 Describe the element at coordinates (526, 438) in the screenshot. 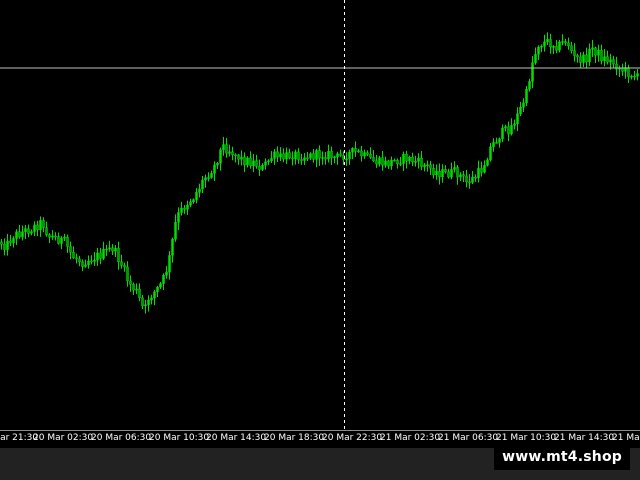

I see `time-tick-label: 21 Mar 10:30` at that location.